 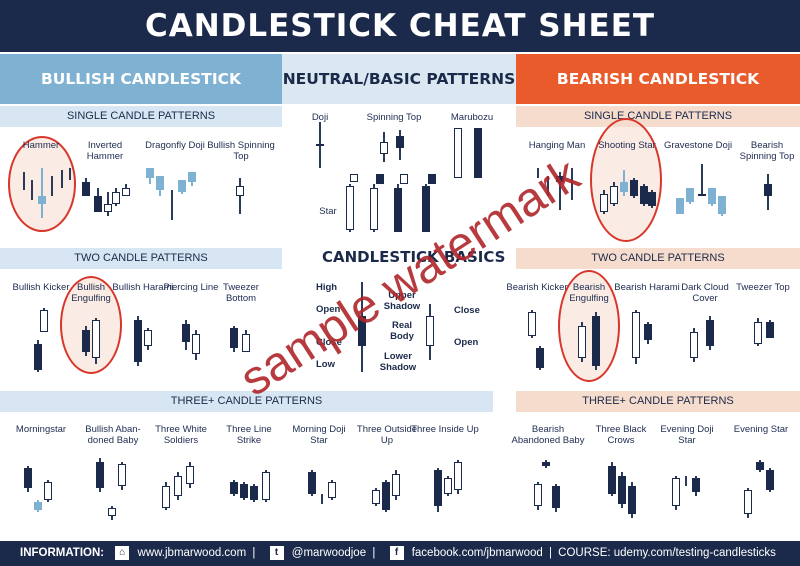 I want to click on label-three-black-crows: Three Black Crows, so click(x=621, y=435).